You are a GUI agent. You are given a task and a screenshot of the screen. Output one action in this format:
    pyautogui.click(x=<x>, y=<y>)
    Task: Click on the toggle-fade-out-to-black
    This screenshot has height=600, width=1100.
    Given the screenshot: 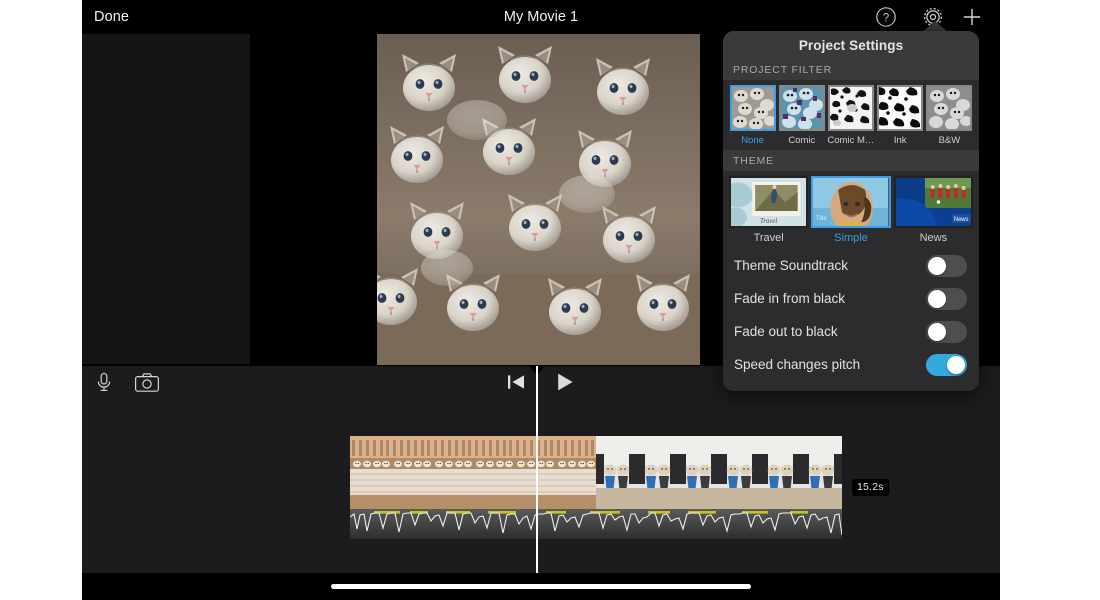 What is the action you would take?
    pyautogui.click(x=946, y=331)
    